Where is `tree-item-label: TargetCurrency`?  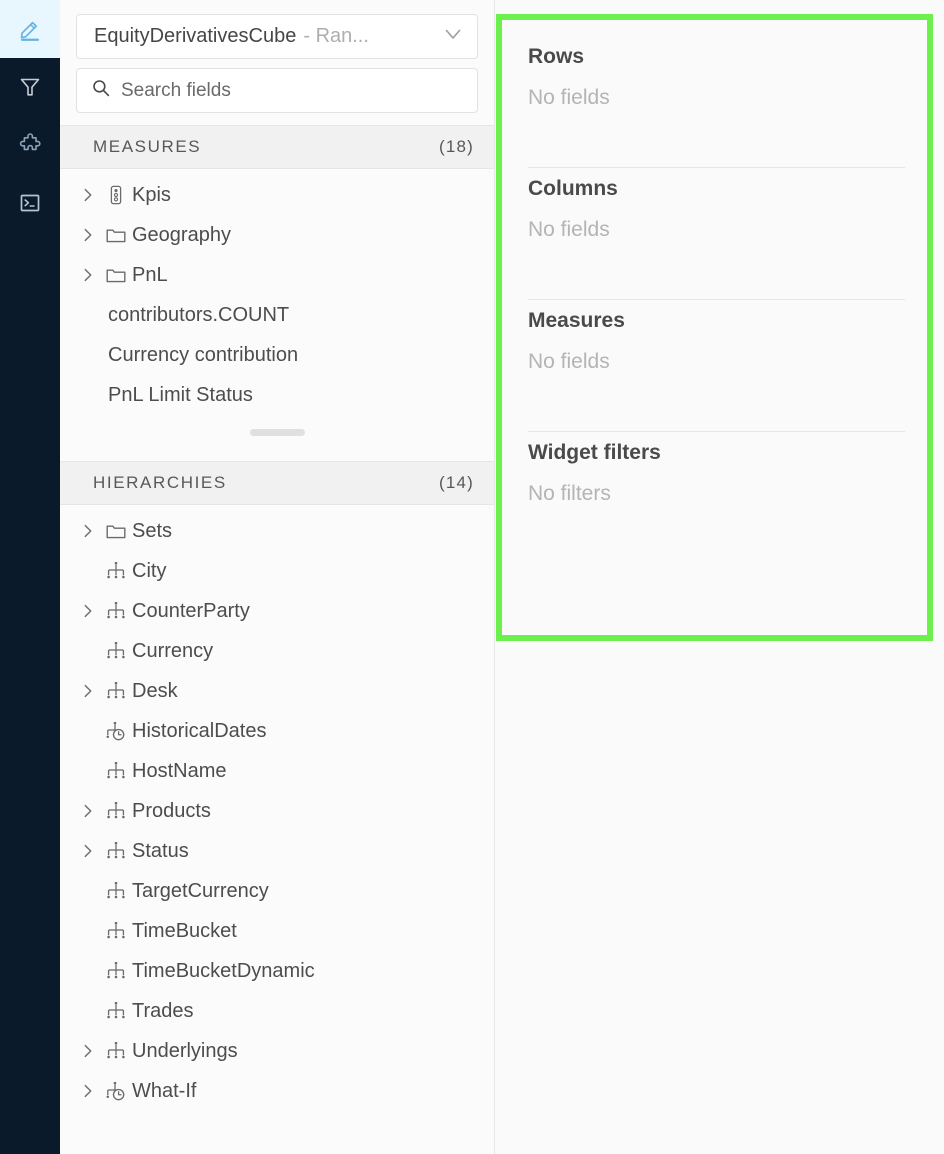 tree-item-label: TargetCurrency is located at coordinates (200, 890).